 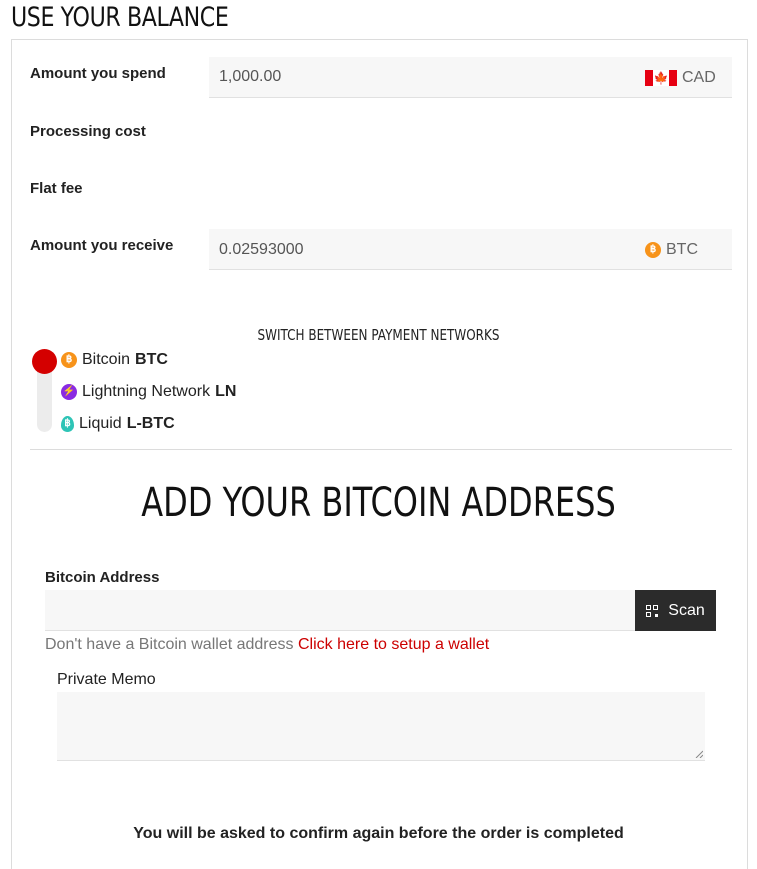 What do you see at coordinates (100, 423) in the screenshot?
I see `network-name: Liquid` at bounding box center [100, 423].